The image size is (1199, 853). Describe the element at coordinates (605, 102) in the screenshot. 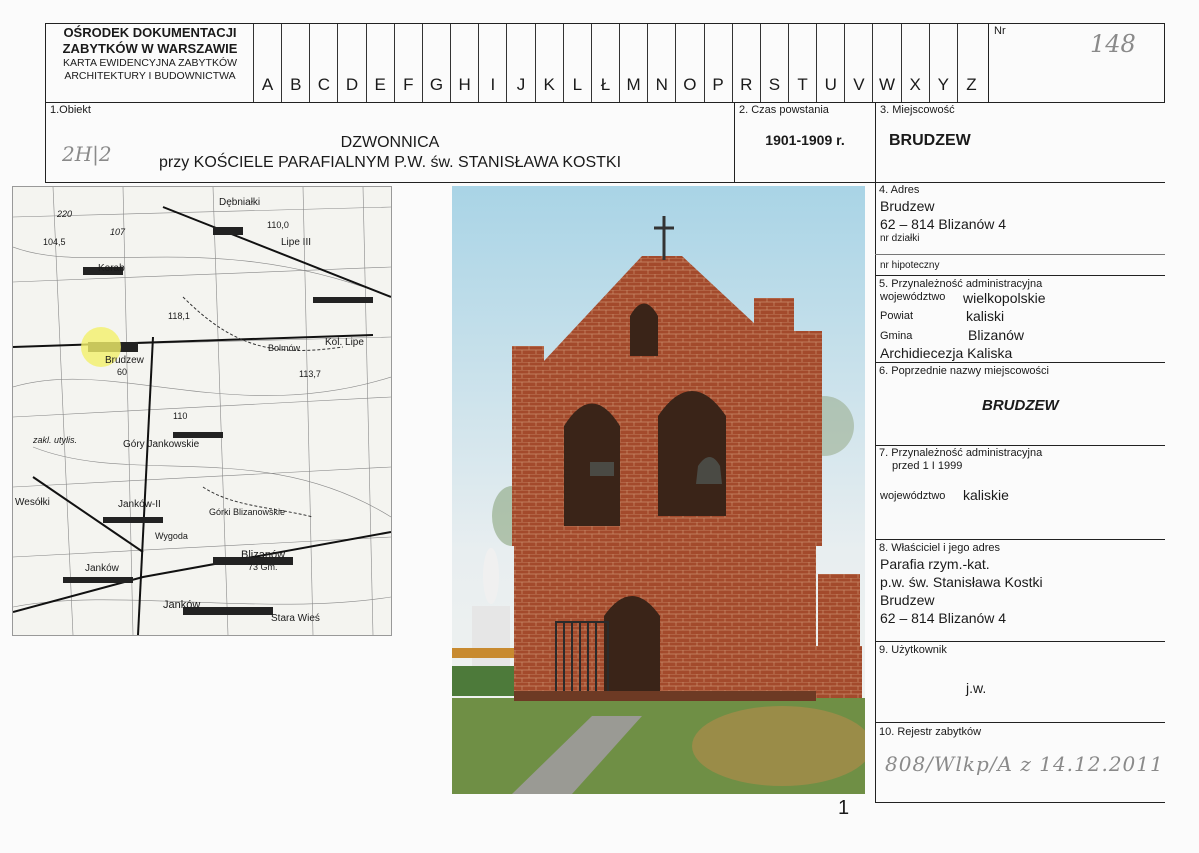

I see `header-bottom-line` at that location.